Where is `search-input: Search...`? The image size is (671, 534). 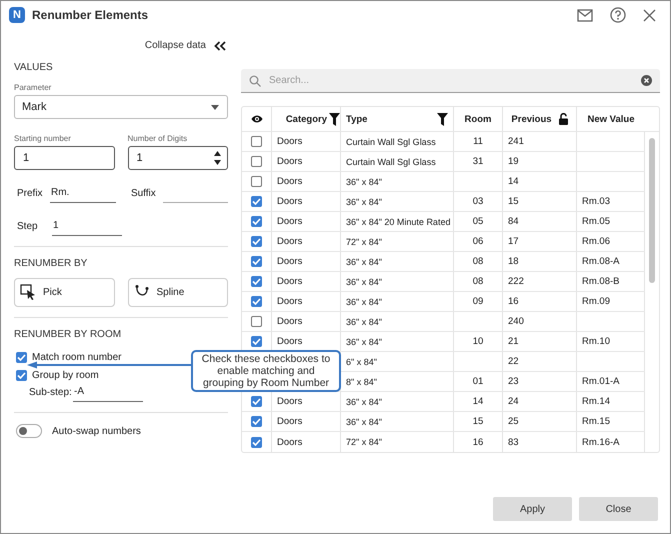 search-input: Search... is located at coordinates (451, 80).